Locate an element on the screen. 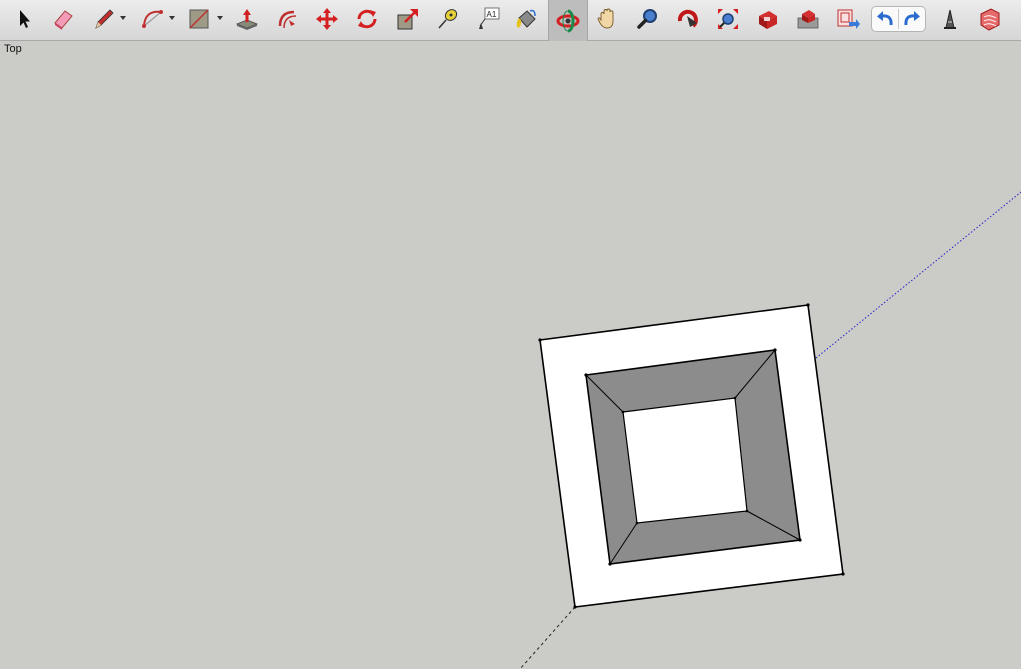 The height and width of the screenshot is (669, 1021). inner-face is located at coordinates (685, 460).